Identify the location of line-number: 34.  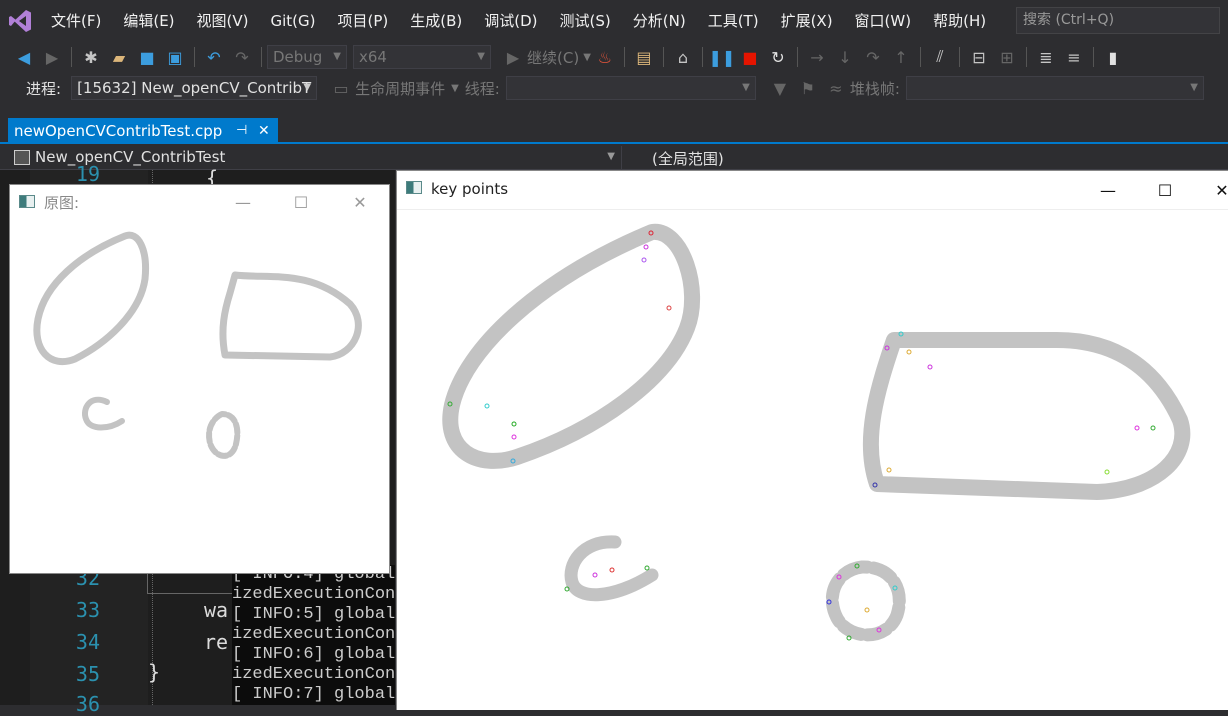
(87, 642).